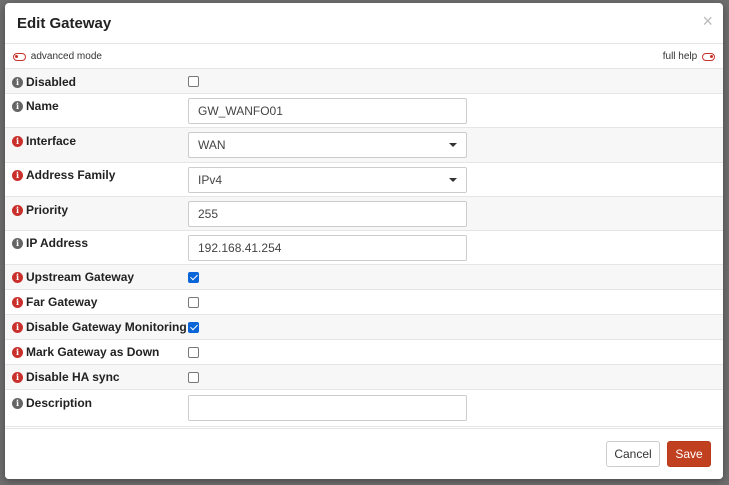  What do you see at coordinates (193, 81) in the screenshot?
I see `disabled-checkbox` at bounding box center [193, 81].